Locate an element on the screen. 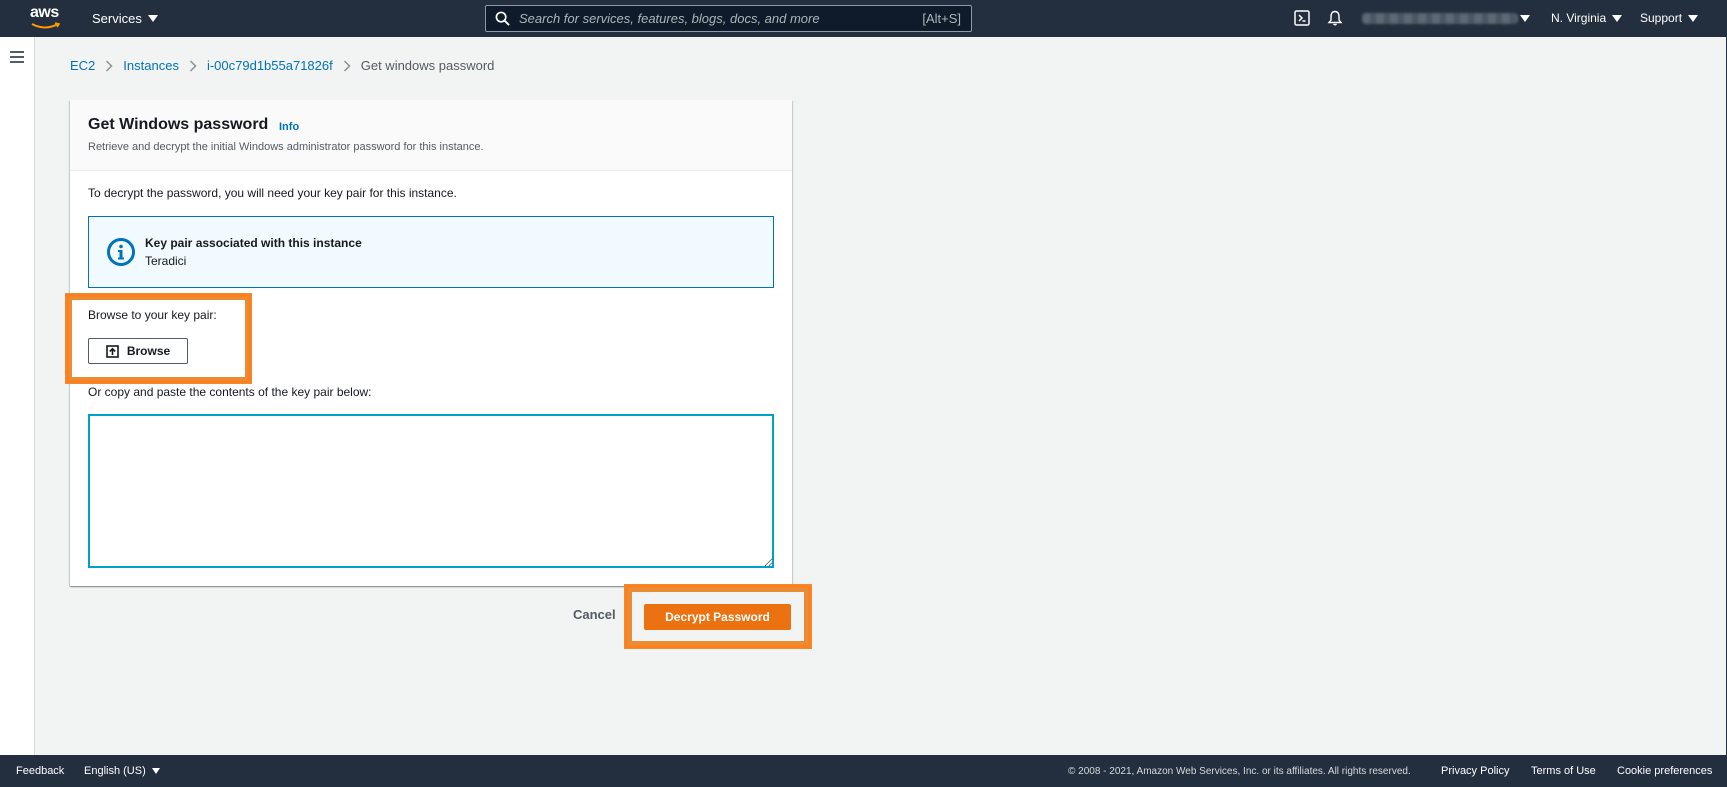 The height and width of the screenshot is (787, 1727). privacy-policy-link: Privacy Policy is located at coordinates (1475, 771).